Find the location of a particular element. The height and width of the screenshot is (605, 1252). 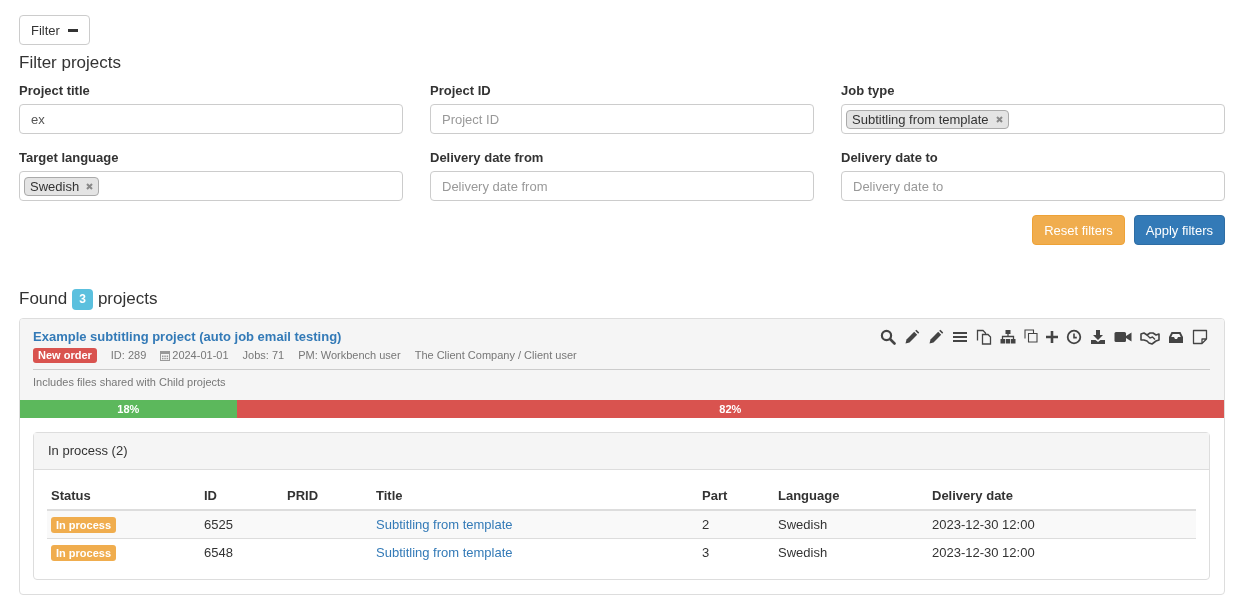

plus-icon is located at coordinates (1052, 337).